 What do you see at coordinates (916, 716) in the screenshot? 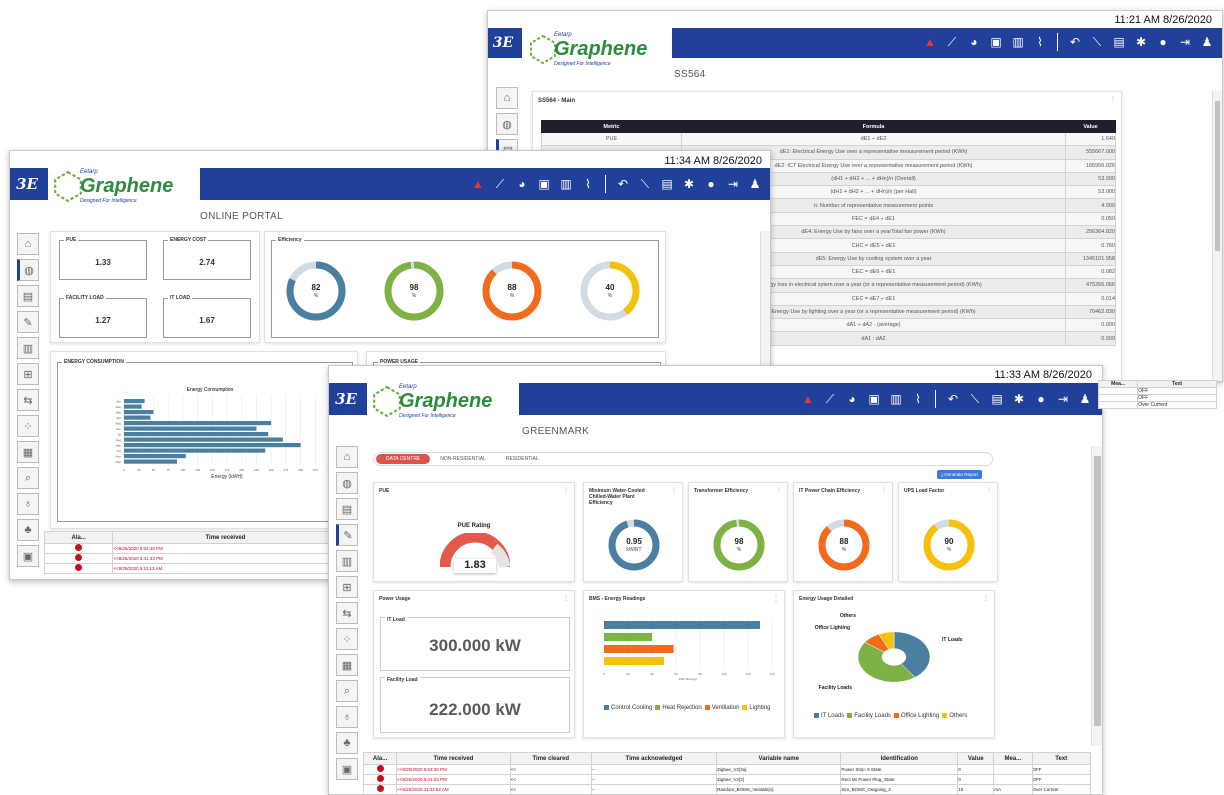
I see `legend-item: Office Lighting` at bounding box center [916, 716].